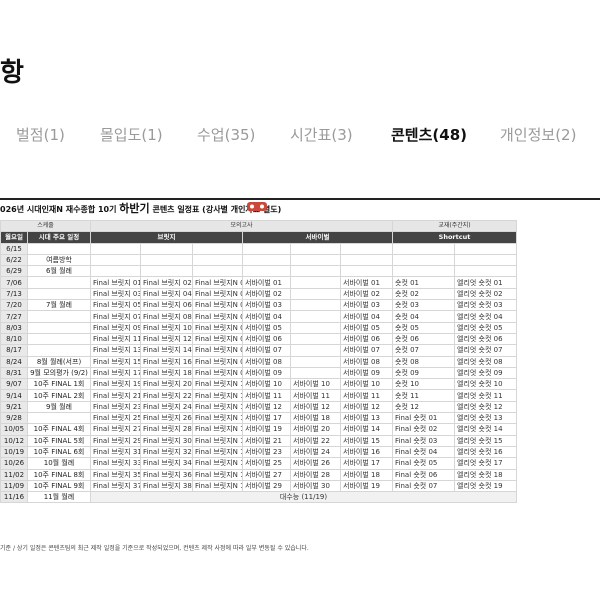 The image size is (600, 600). What do you see at coordinates (429, 134) in the screenshot?
I see `tab-contents: 콘텐츠(48)` at bounding box center [429, 134].